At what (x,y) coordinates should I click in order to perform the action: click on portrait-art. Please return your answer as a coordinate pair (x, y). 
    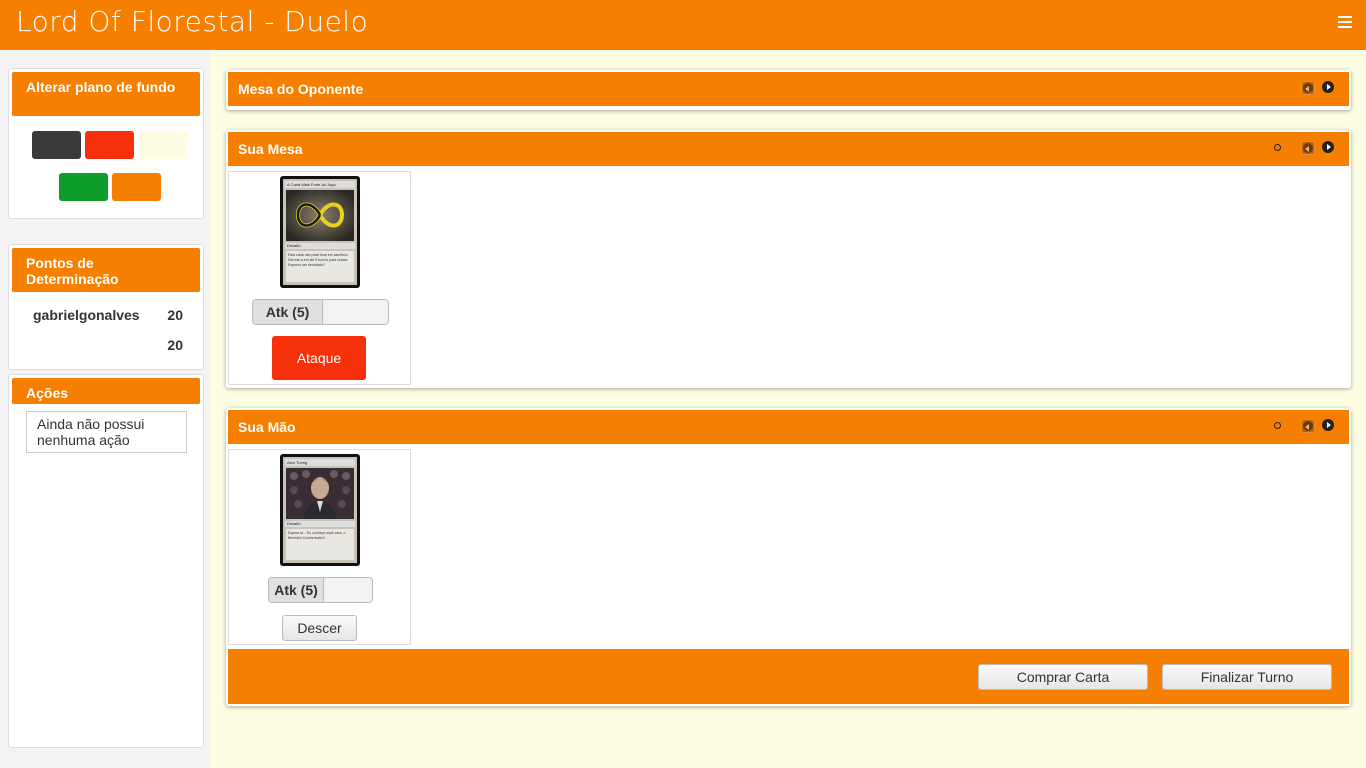
    Looking at the image, I should click on (320, 493).